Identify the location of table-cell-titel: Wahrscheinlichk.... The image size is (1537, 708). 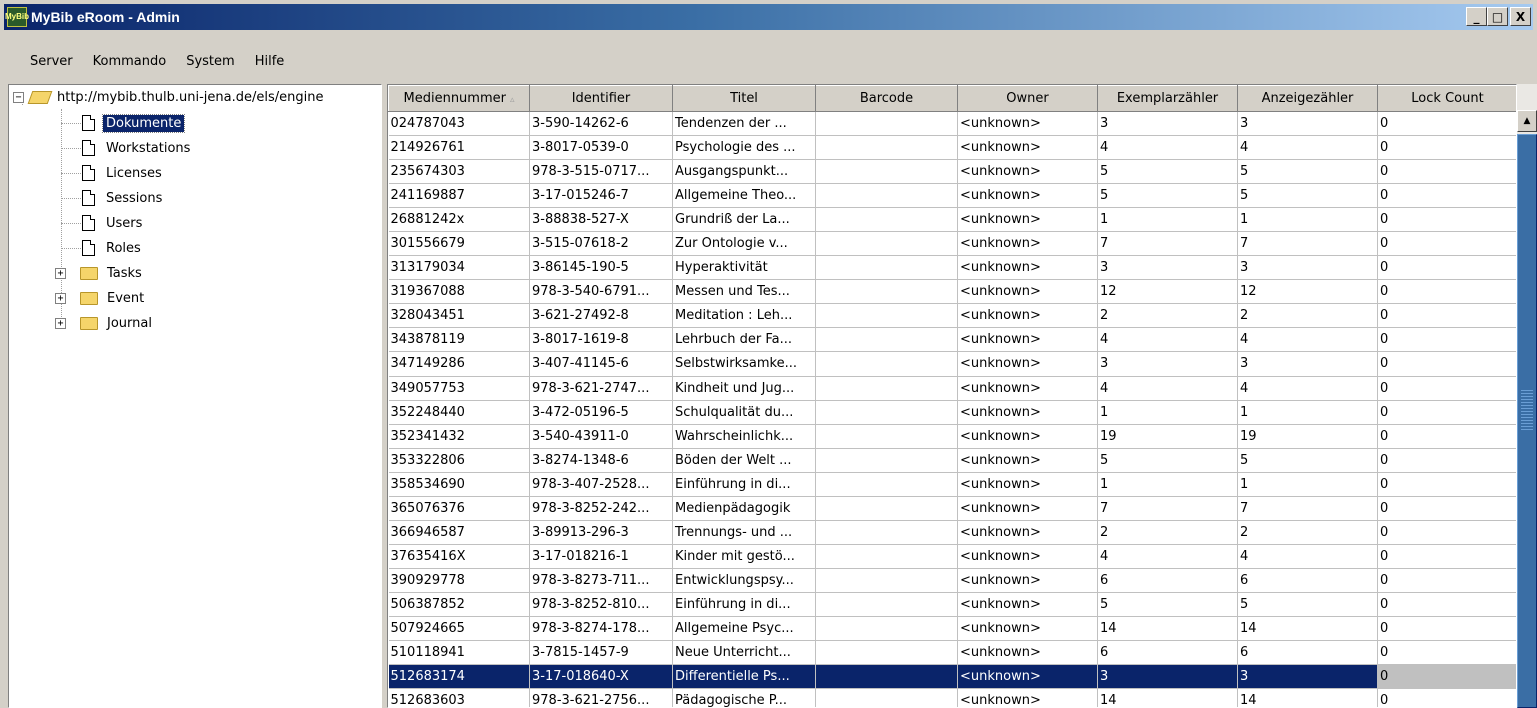
(744, 436).